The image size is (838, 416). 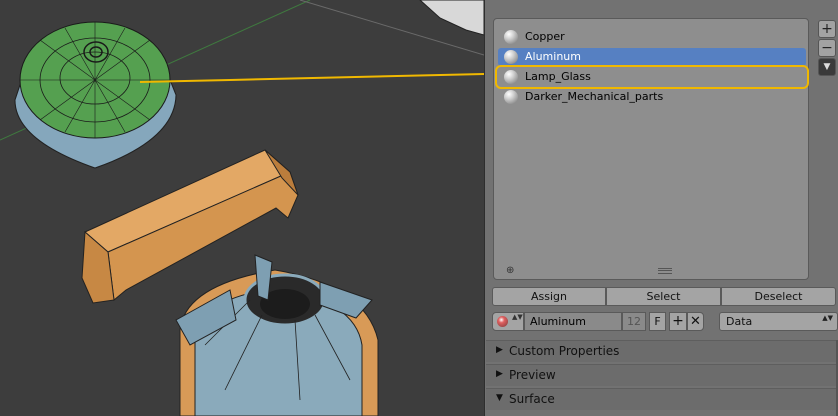 I want to click on browse-material-button: ▲▼, so click(x=508, y=321).